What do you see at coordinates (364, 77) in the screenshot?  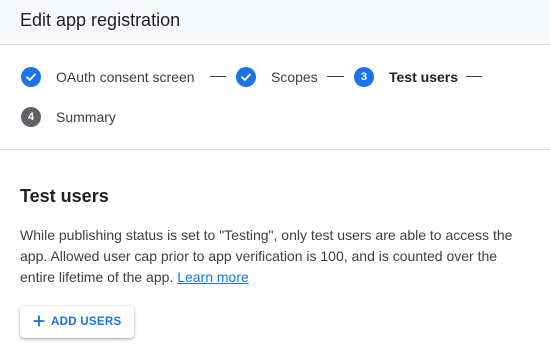 I see `step-number-badge: 3` at bounding box center [364, 77].